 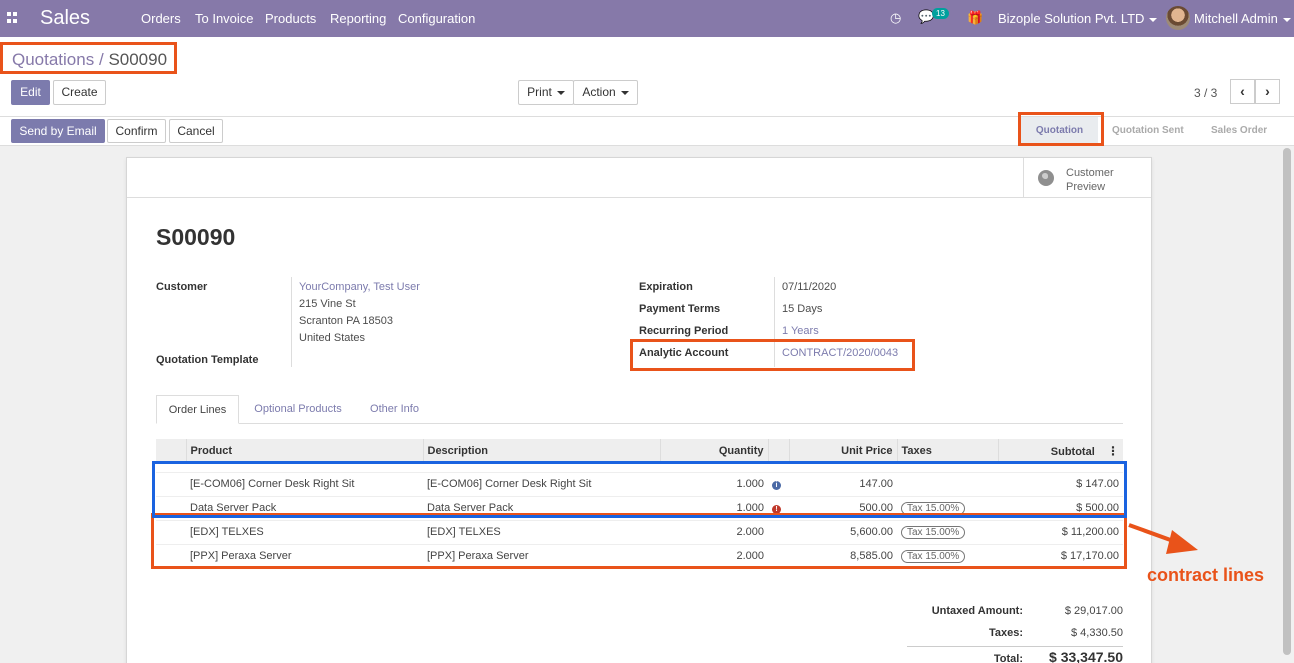 I want to click on subtotal-header-label: Subtotal, so click(x=1072, y=451).